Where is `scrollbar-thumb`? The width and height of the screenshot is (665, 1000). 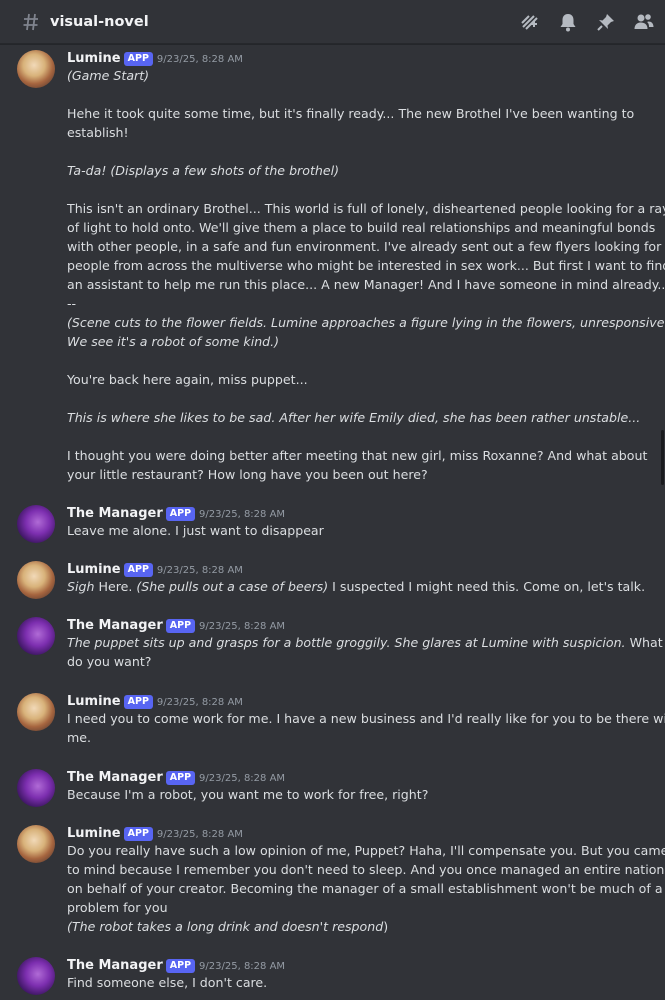 scrollbar-thumb is located at coordinates (662, 457).